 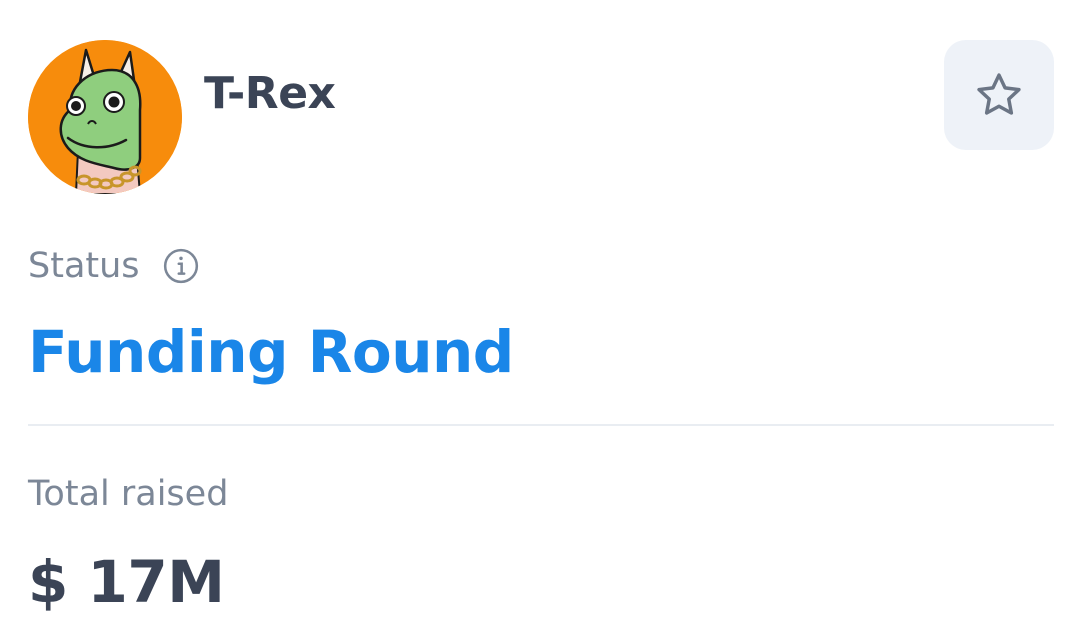 I want to click on favorite-button, so click(x=999, y=95).